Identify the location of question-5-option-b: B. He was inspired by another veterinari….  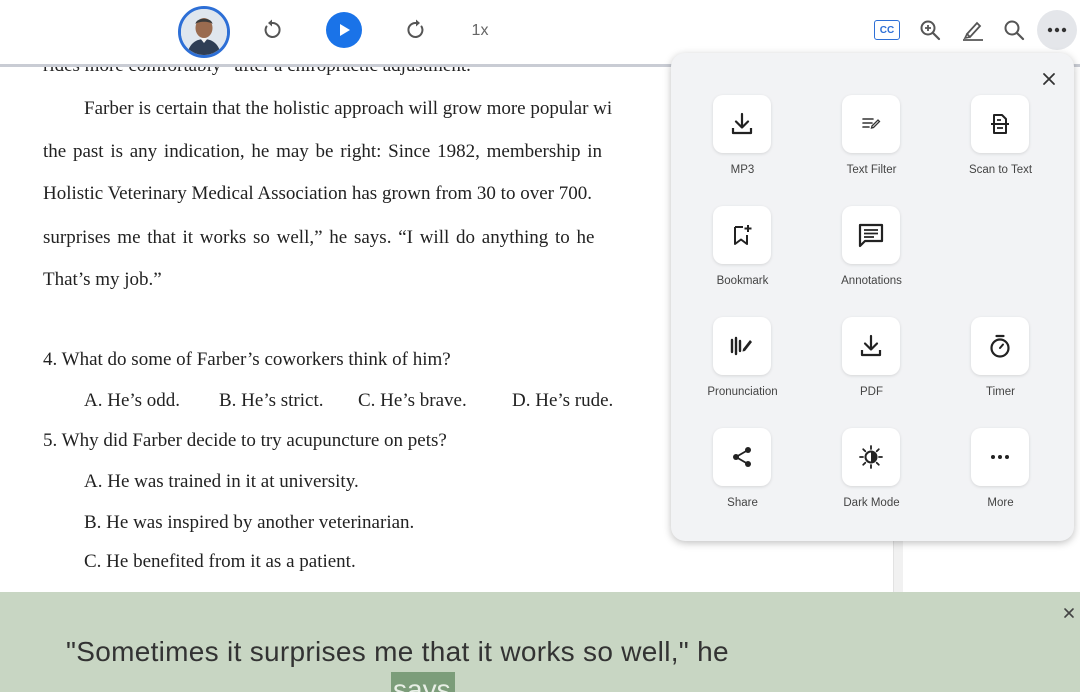
(249, 522).